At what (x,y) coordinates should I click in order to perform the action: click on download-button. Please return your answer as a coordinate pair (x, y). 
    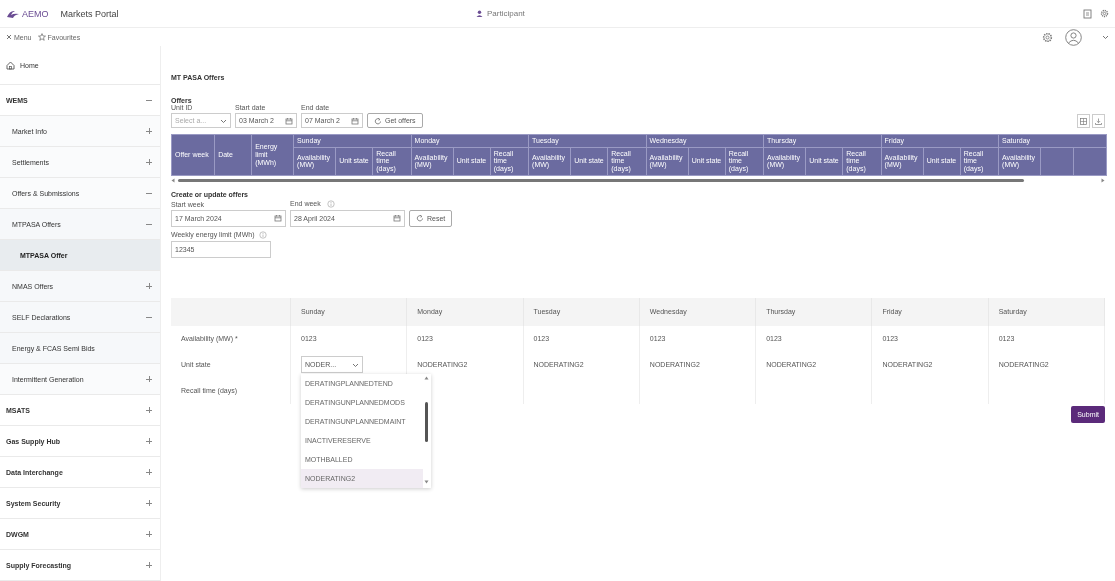
    Looking at the image, I should click on (1098, 121).